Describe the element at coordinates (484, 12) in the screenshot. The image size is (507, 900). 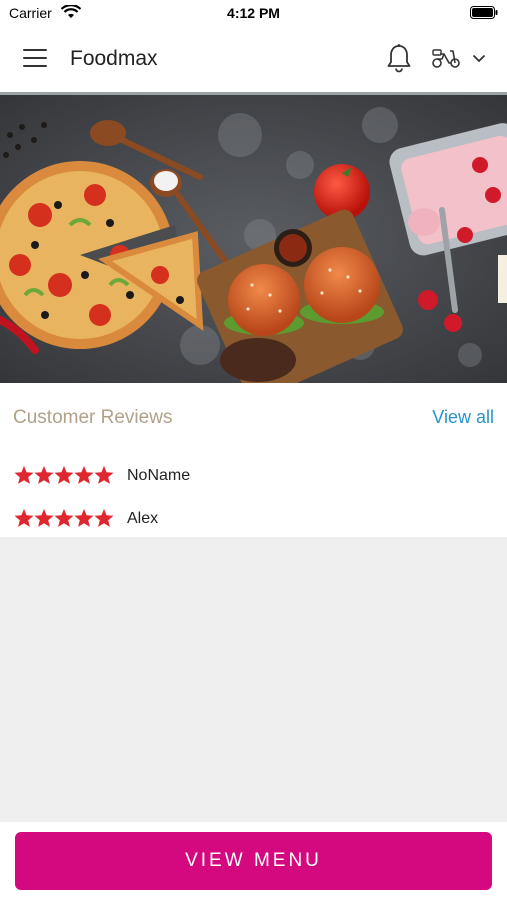
I see `battery-icon` at that location.